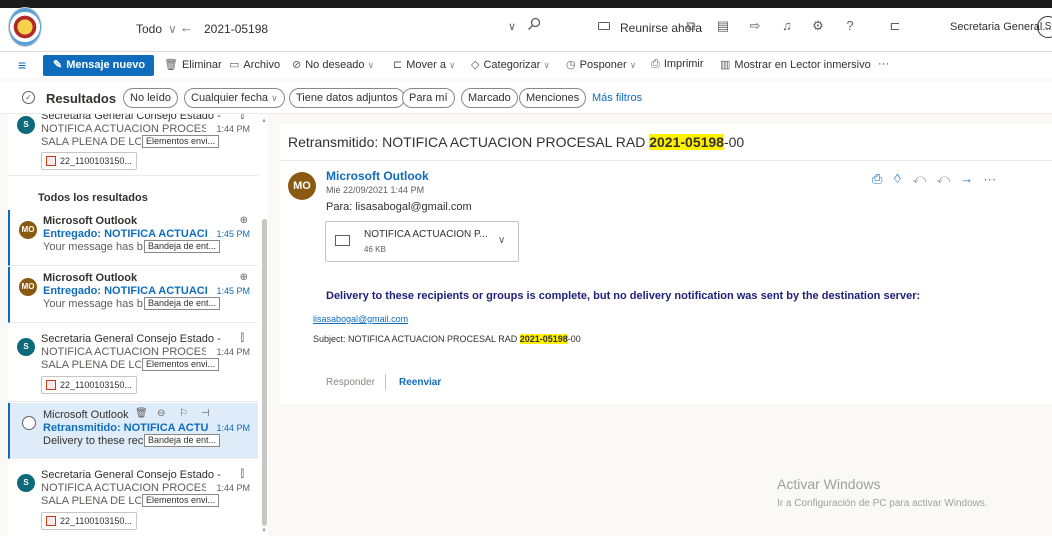 The image size is (1052, 536). Describe the element at coordinates (242, 117) in the screenshot. I see `paperclip-icon: ⫿` at that location.